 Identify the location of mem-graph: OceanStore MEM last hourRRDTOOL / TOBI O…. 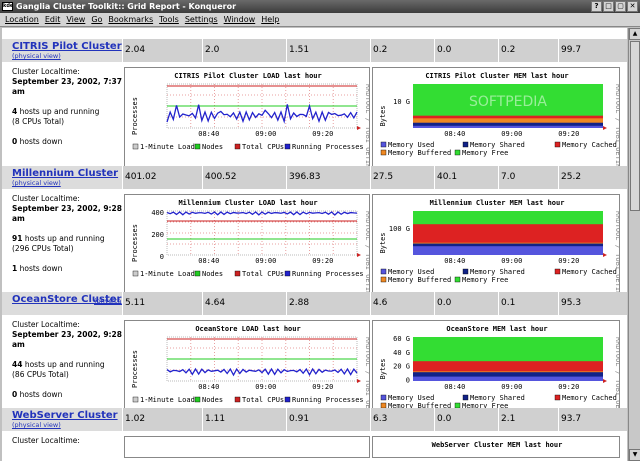
(496, 370).